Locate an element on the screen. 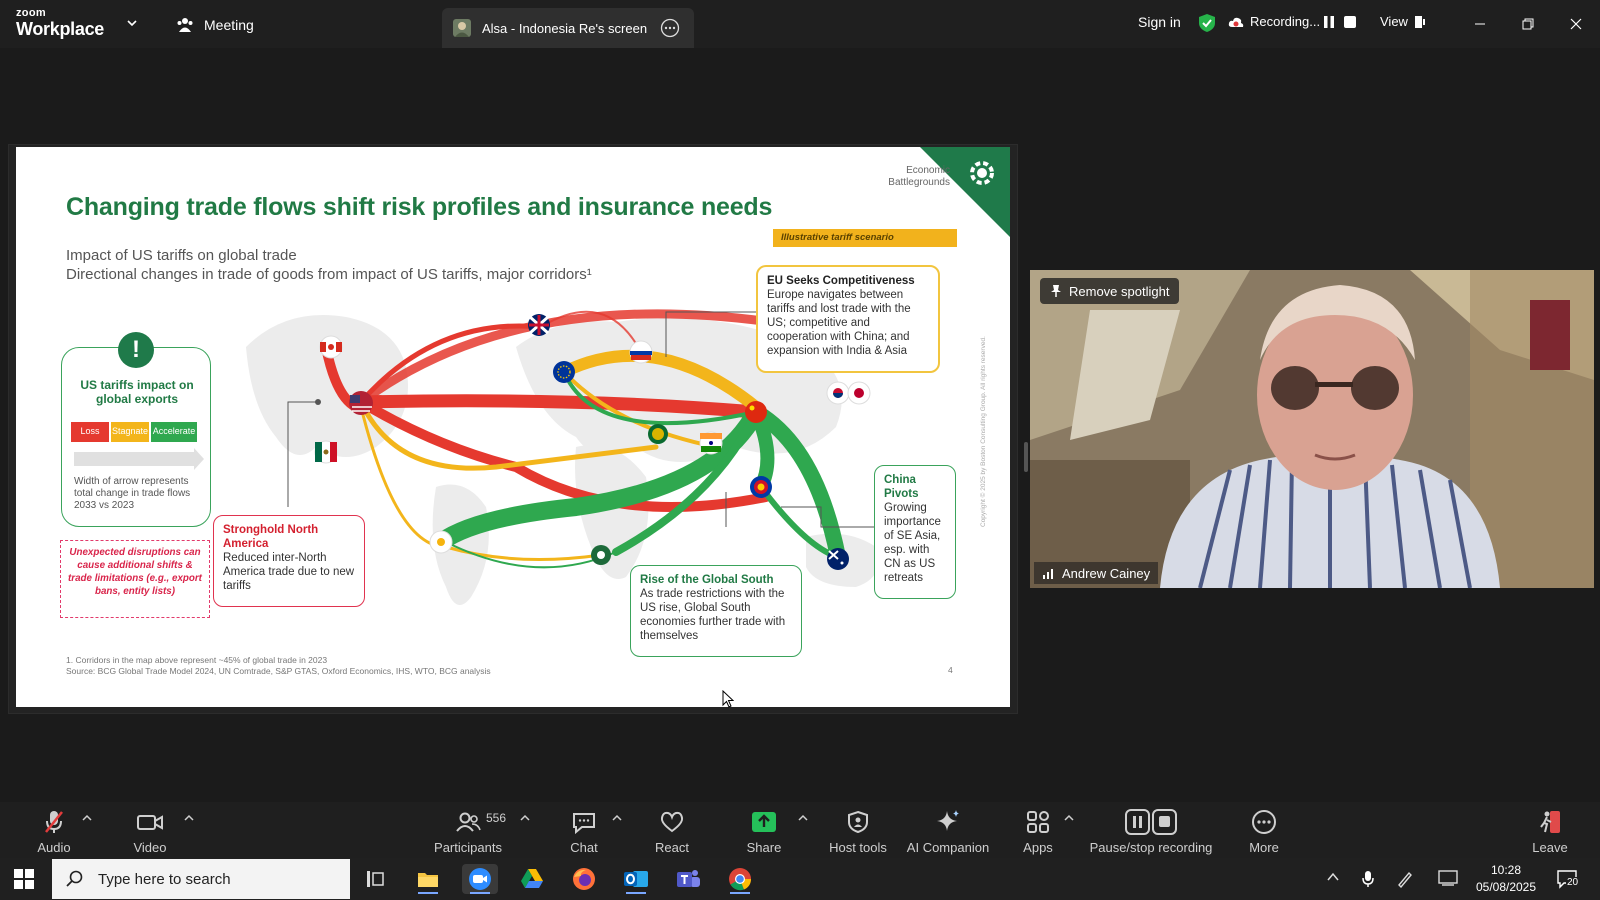 This screenshot has width=1600, height=900. chat-caret-icon is located at coordinates (617, 818).